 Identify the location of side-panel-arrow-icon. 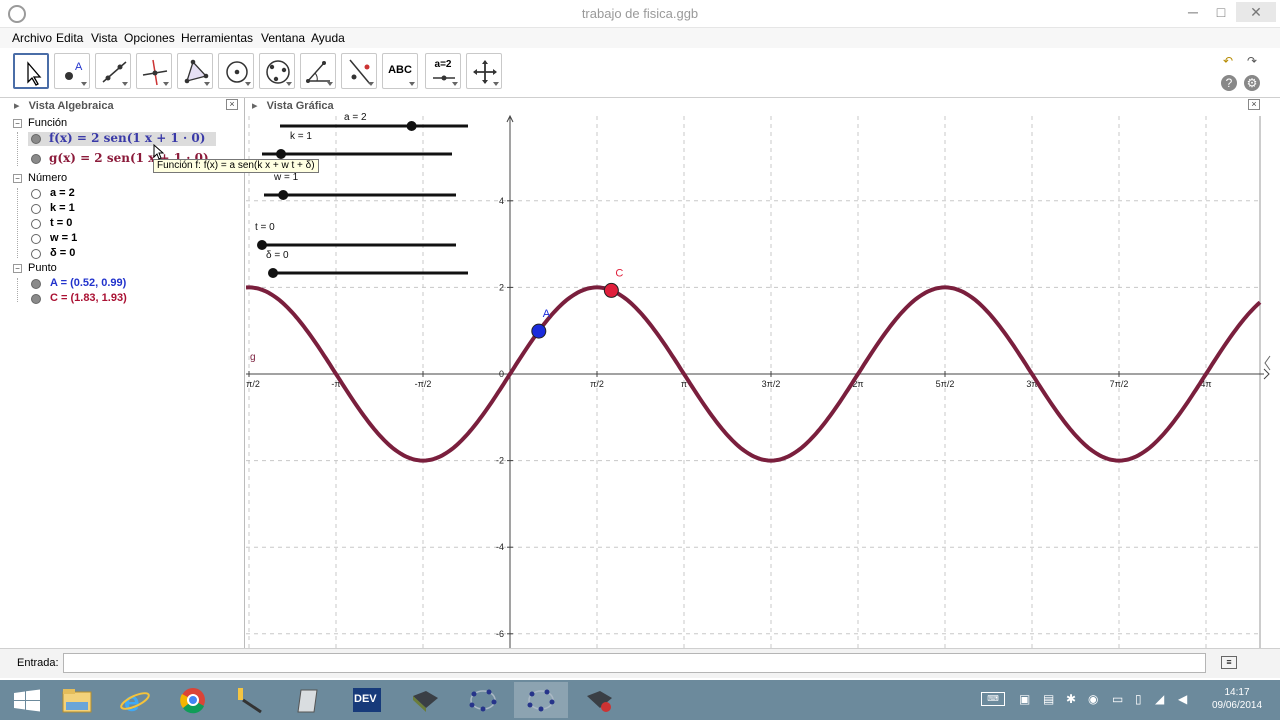
(1267, 363).